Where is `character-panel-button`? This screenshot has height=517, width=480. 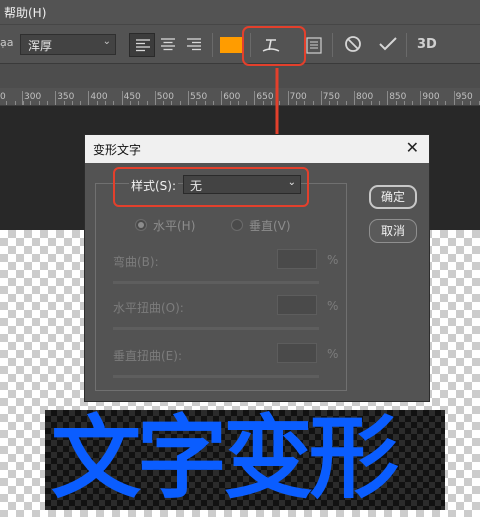 character-panel-button is located at coordinates (314, 47).